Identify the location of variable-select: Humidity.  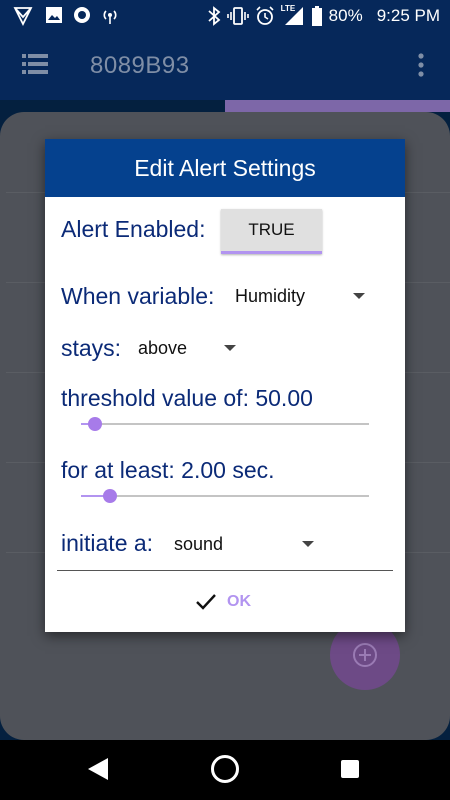
(300, 296).